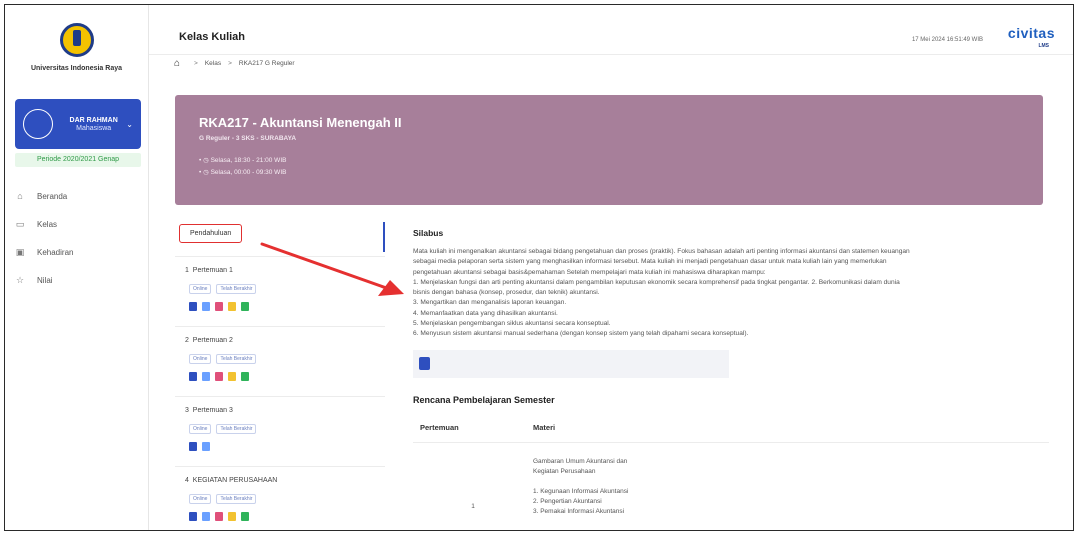  I want to click on user-card: DAR RAHMAN Mahasiswa ⌄, so click(78, 124).